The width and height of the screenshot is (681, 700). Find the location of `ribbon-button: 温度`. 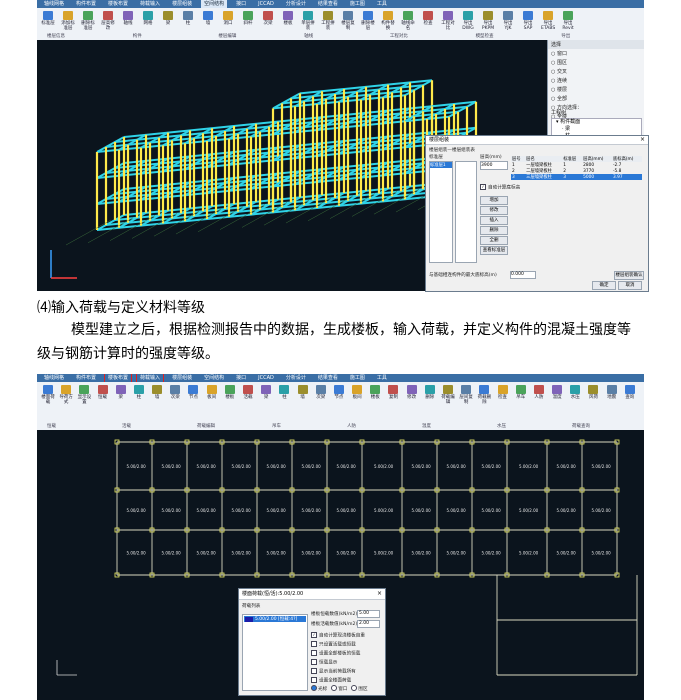

ribbon-button: 温度 is located at coordinates (557, 392).